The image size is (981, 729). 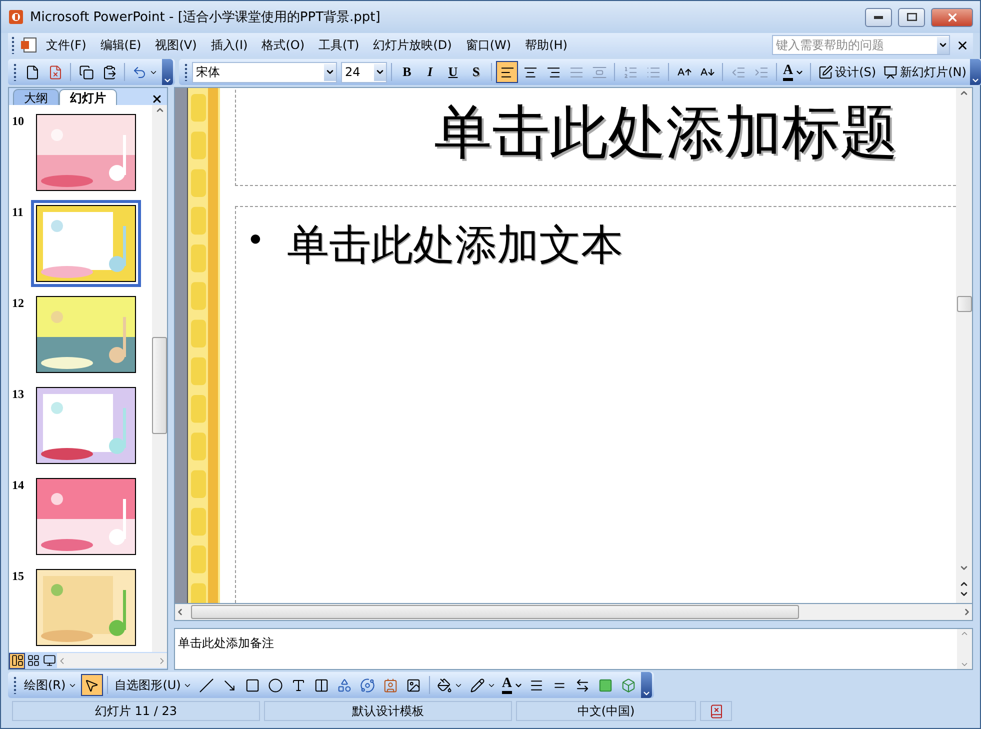 I want to click on window-title: Microsoft PowerPoint - [适合小学课堂使用的PPT背景.ppt], so click(x=206, y=17).